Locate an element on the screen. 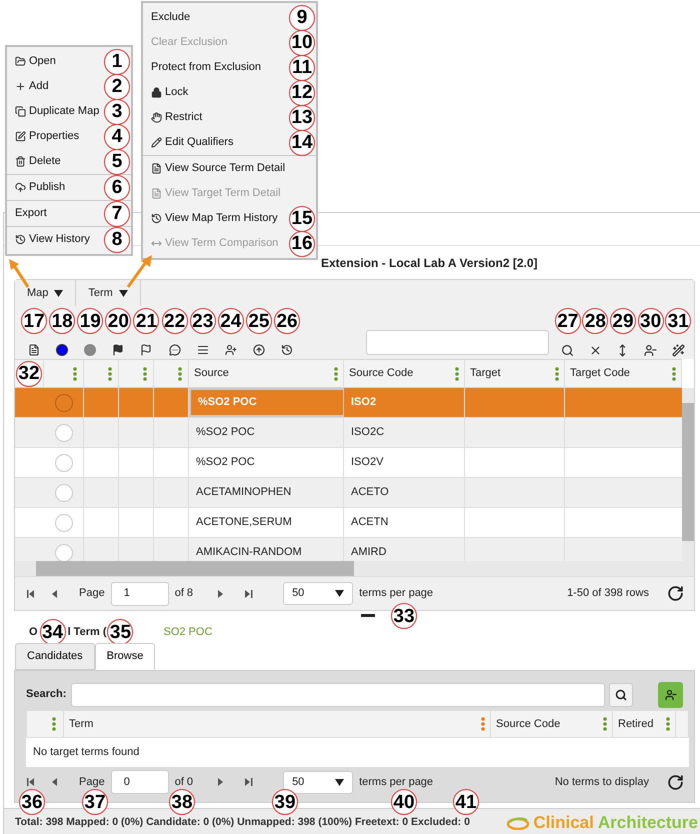 The image size is (700, 834). flag-outline-icon is located at coordinates (146, 350).